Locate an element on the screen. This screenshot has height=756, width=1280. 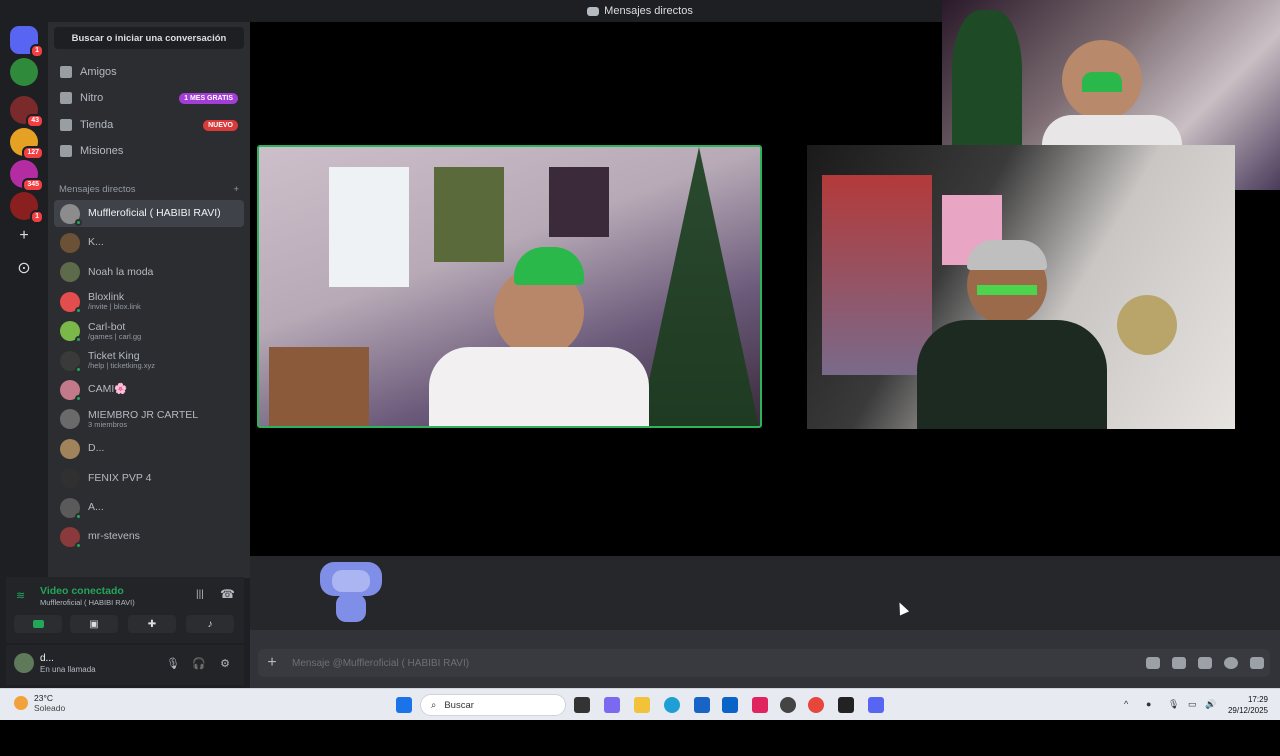
file-explorer-icon is located at coordinates (642, 705).